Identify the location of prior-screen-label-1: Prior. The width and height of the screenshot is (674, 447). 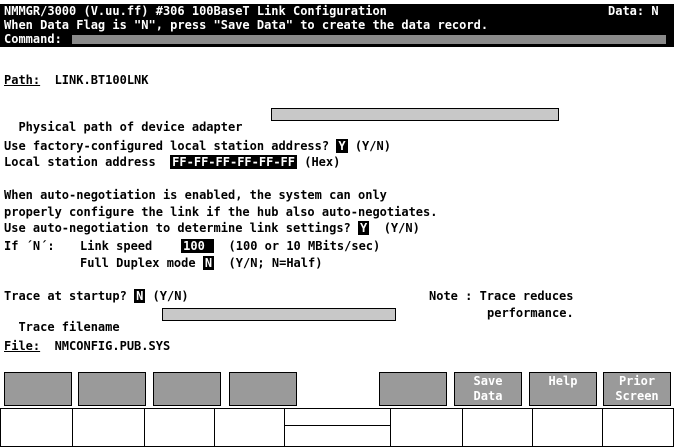
(637, 381).